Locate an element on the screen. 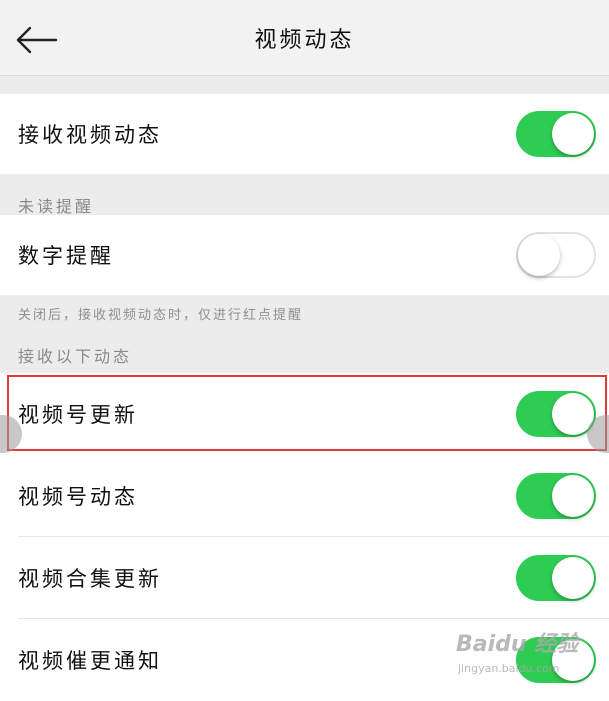  page-title: 视频动态 is located at coordinates (304, 40).